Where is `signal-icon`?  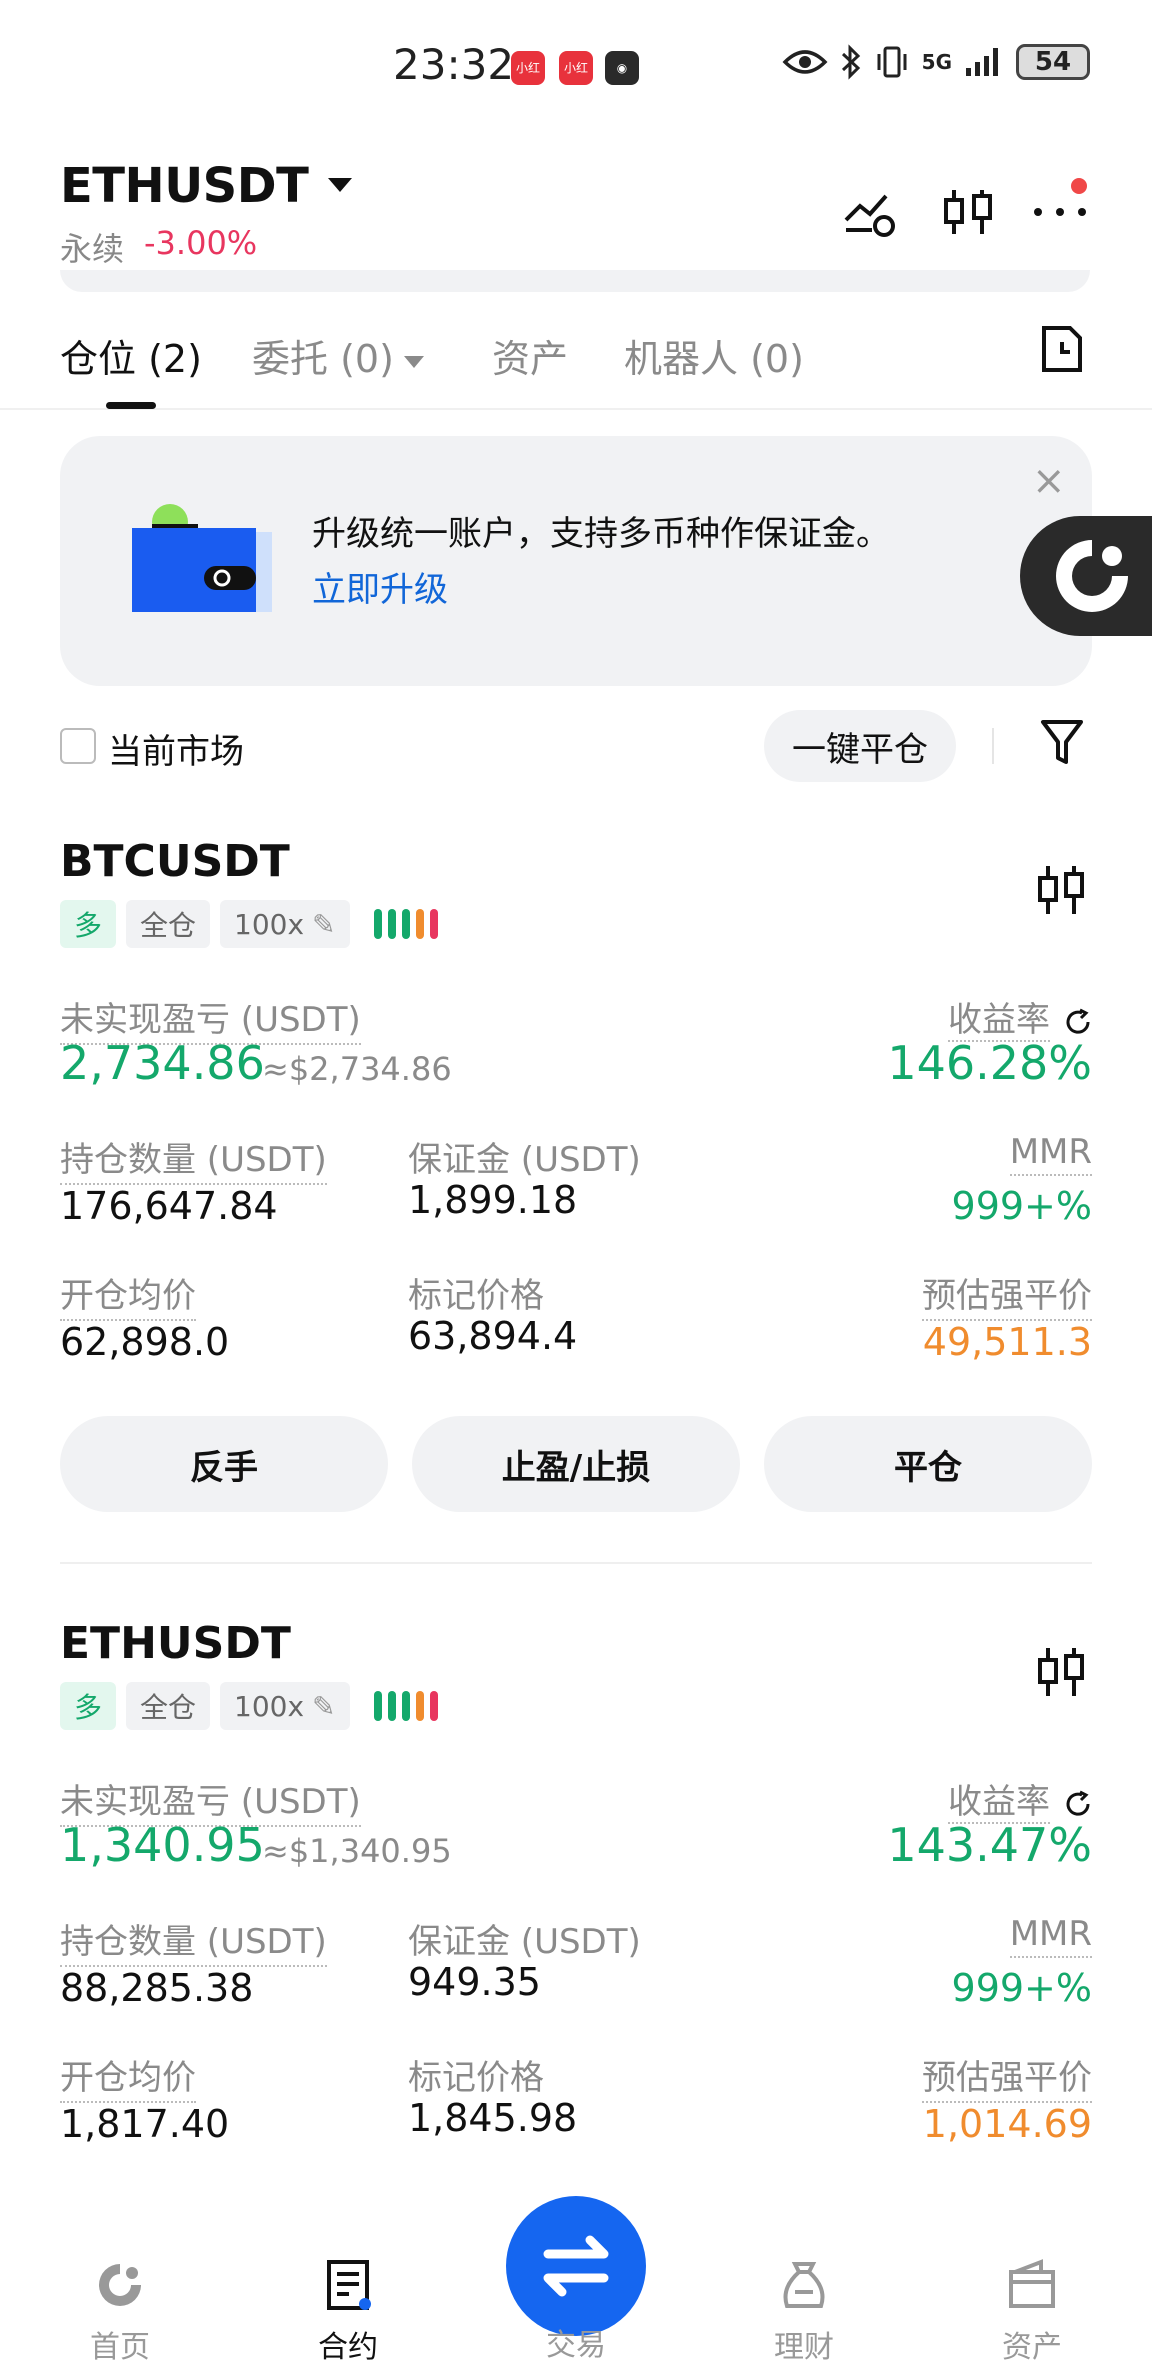
signal-icon is located at coordinates (982, 62).